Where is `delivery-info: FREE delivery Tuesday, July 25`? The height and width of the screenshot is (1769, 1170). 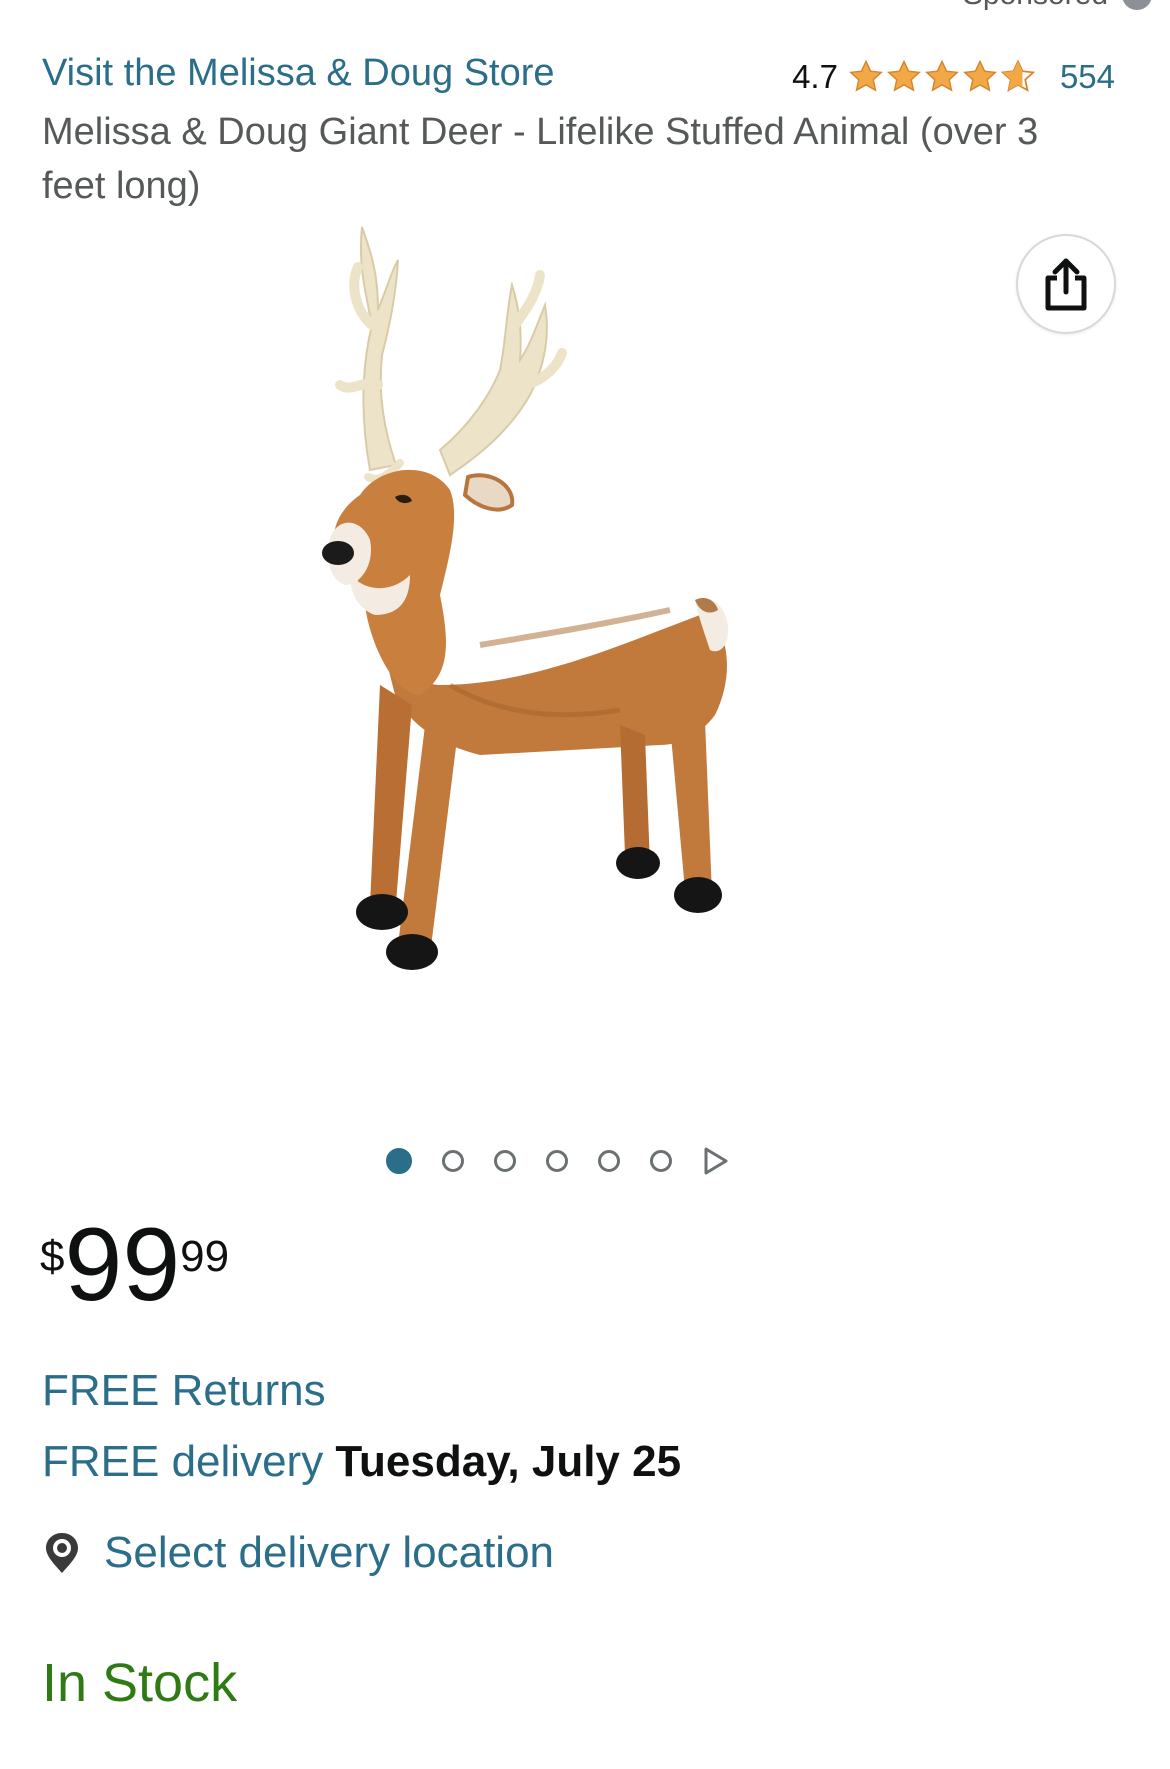 delivery-info: FREE delivery Tuesday, July 25 is located at coordinates (361, 1462).